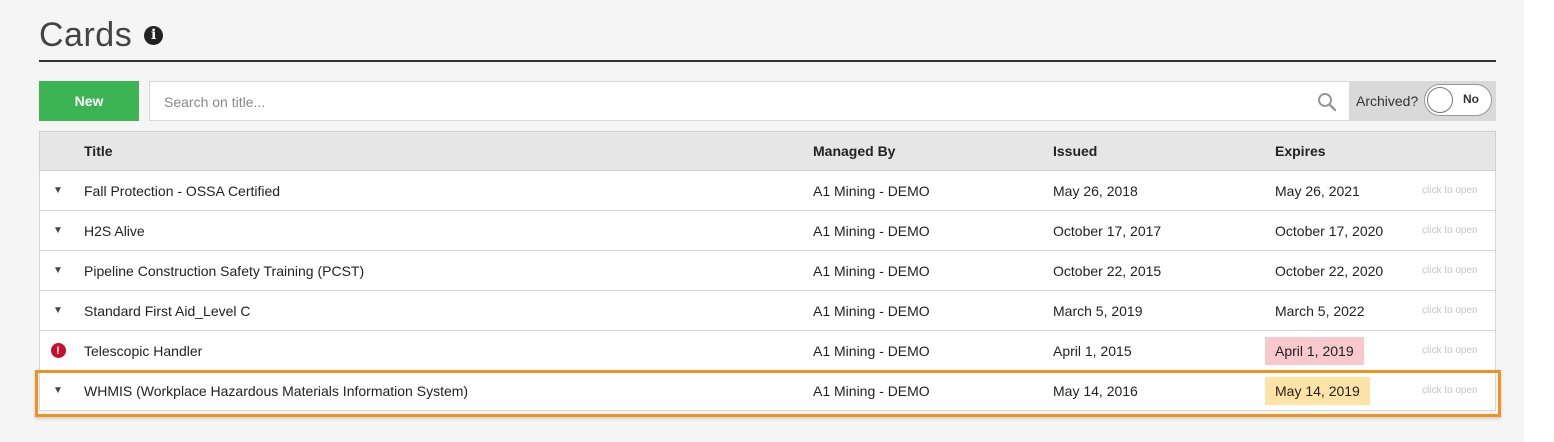 Image resolution: width=1554 pixels, height=442 pixels. I want to click on row-title: Standard First Aid_Level C, so click(167, 310).